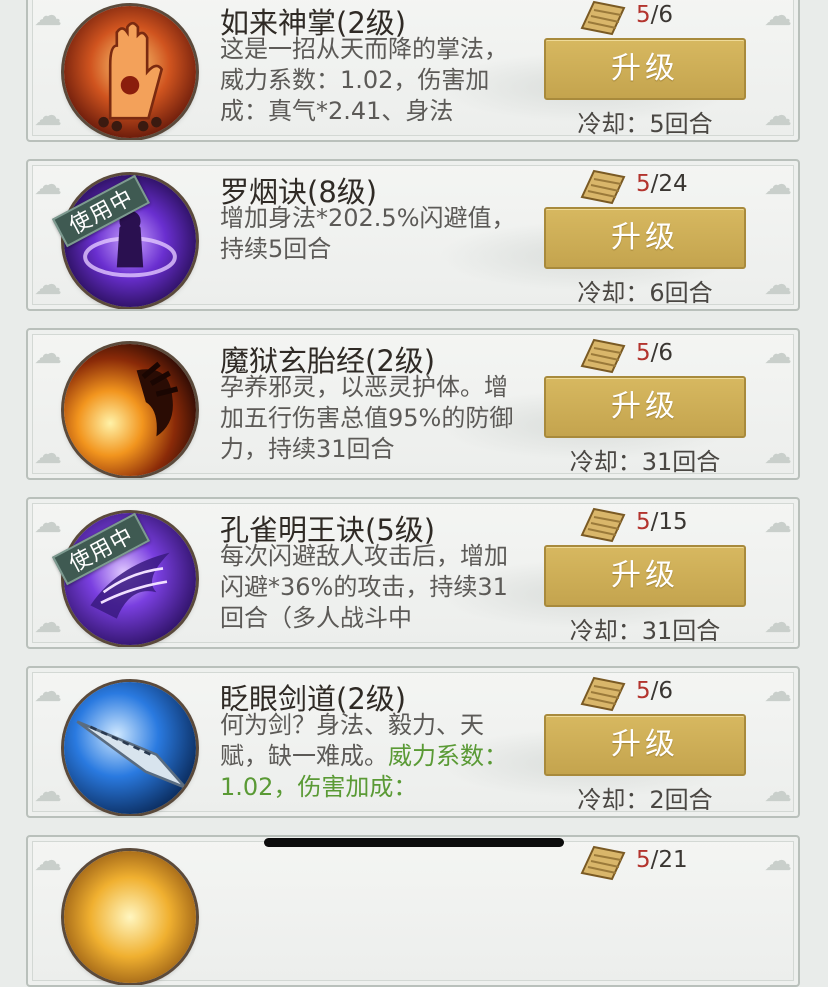 The height and width of the screenshot is (987, 828). I want to click on fragment-count: 5/21, so click(662, 860).